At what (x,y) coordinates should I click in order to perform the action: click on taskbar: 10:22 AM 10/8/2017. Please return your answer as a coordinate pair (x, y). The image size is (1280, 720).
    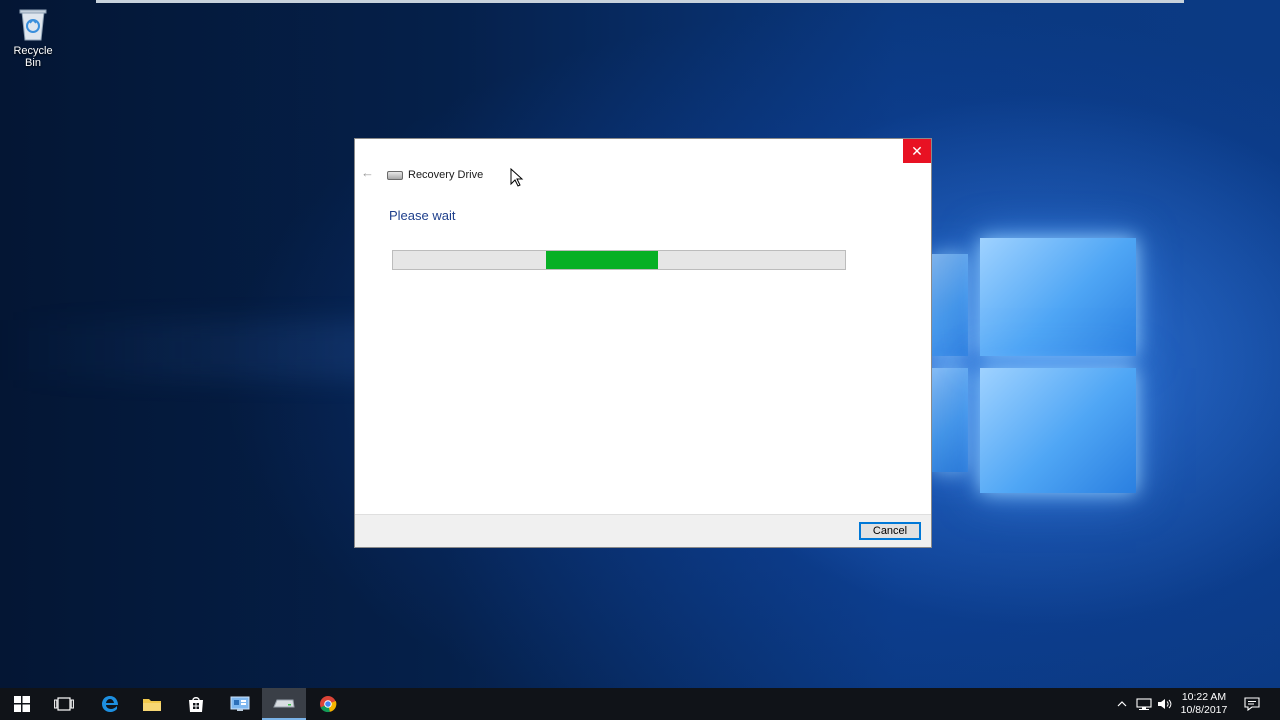
    Looking at the image, I should click on (640, 704).